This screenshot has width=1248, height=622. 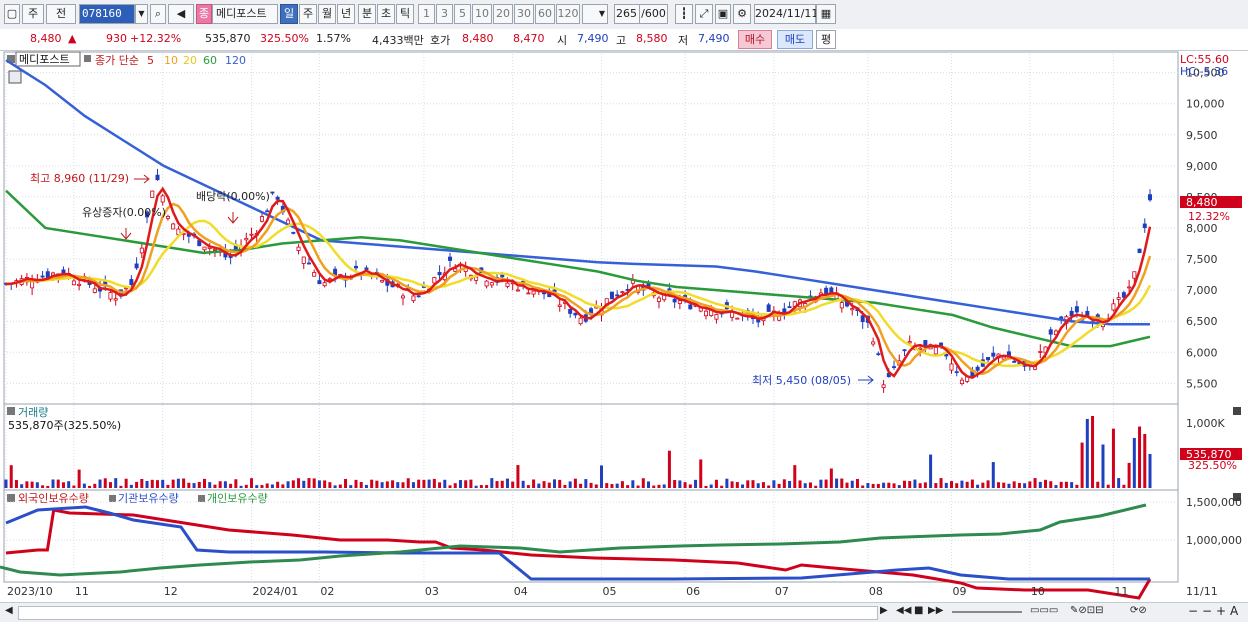 What do you see at coordinates (1193, 611) in the screenshot?
I see `zoom-out-icon: −` at bounding box center [1193, 611].